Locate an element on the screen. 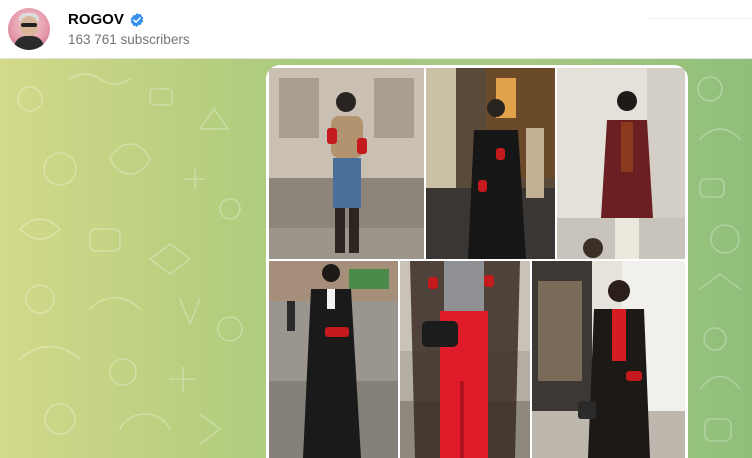  photo-1-image is located at coordinates (346, 163).